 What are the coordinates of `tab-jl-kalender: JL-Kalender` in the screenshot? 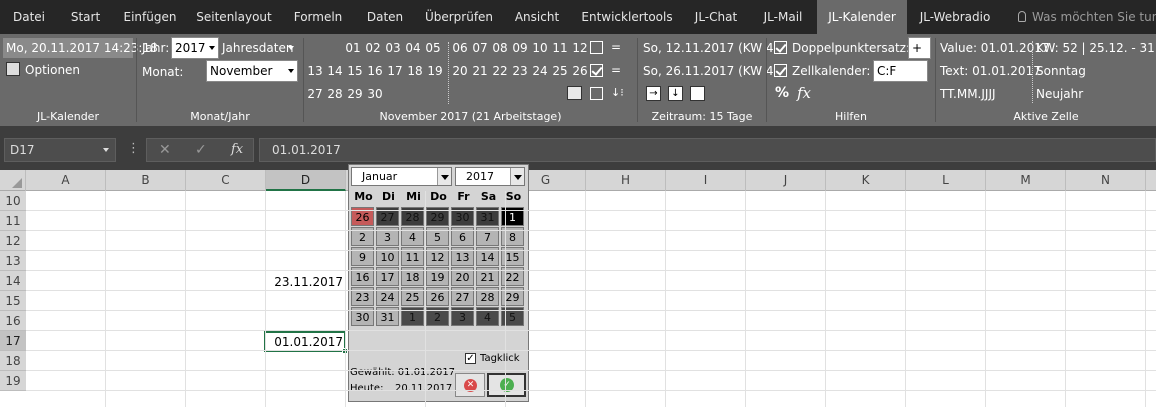 It's located at (862, 17).